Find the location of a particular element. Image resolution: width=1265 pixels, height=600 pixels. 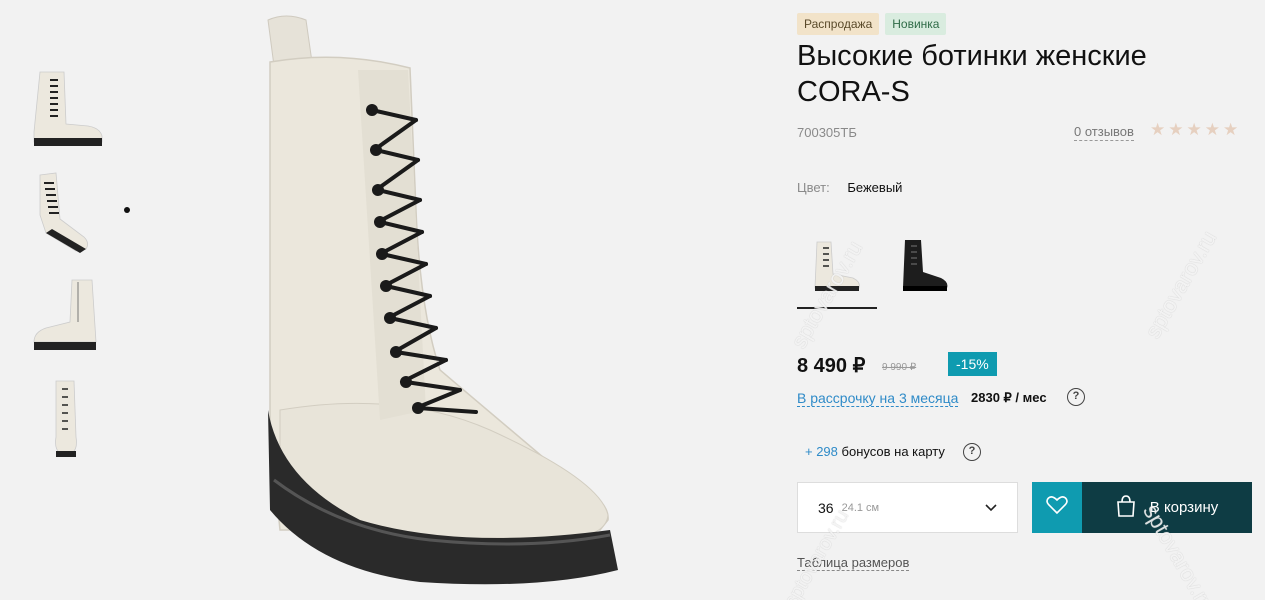

bonus-text: бонусов на карту is located at coordinates (893, 451).